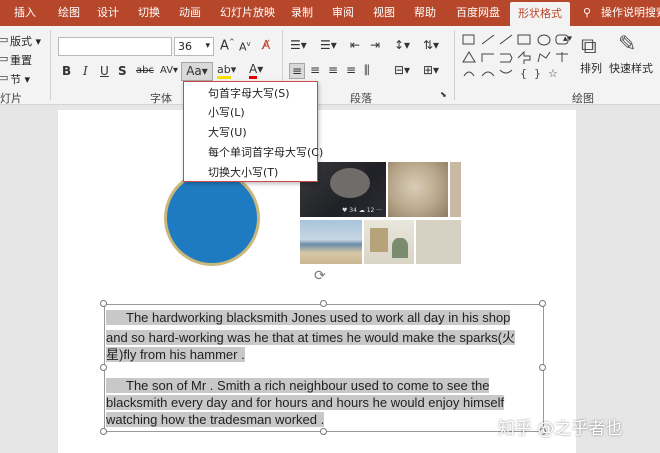 The image size is (660, 453). Describe the element at coordinates (469, 57) in the screenshot. I see `triangle-shape-icon` at that location.